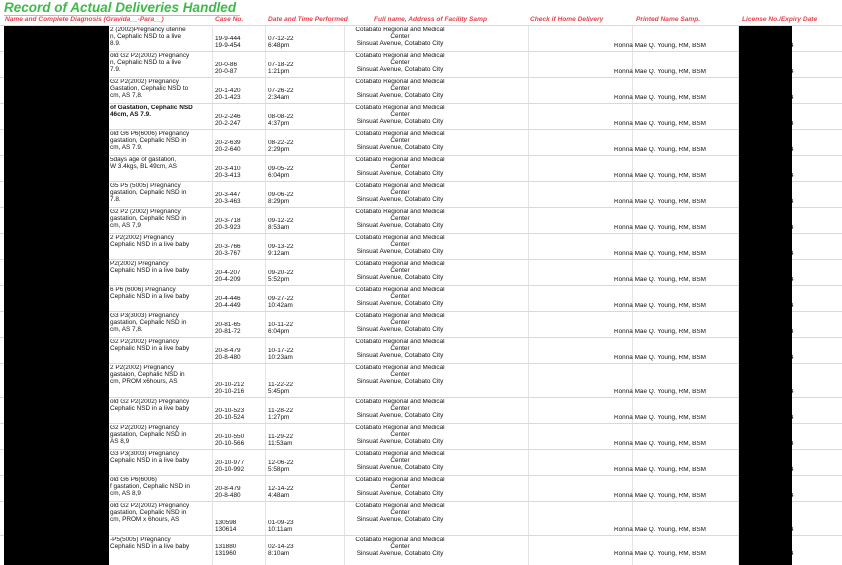 The height and width of the screenshot is (565, 842). I want to click on case-no-cell-line: 20-10-524, so click(230, 417).